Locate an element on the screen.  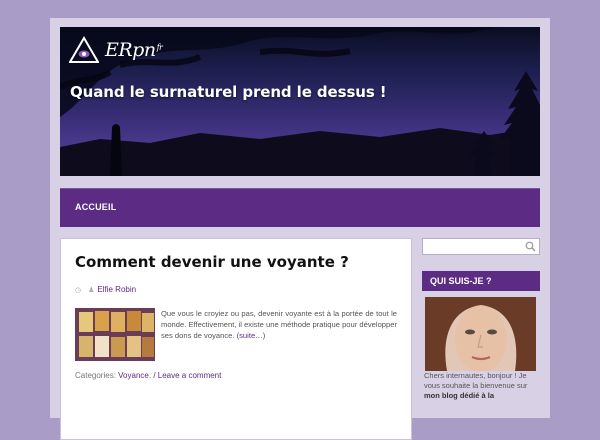
search-icon is located at coordinates (530, 246).